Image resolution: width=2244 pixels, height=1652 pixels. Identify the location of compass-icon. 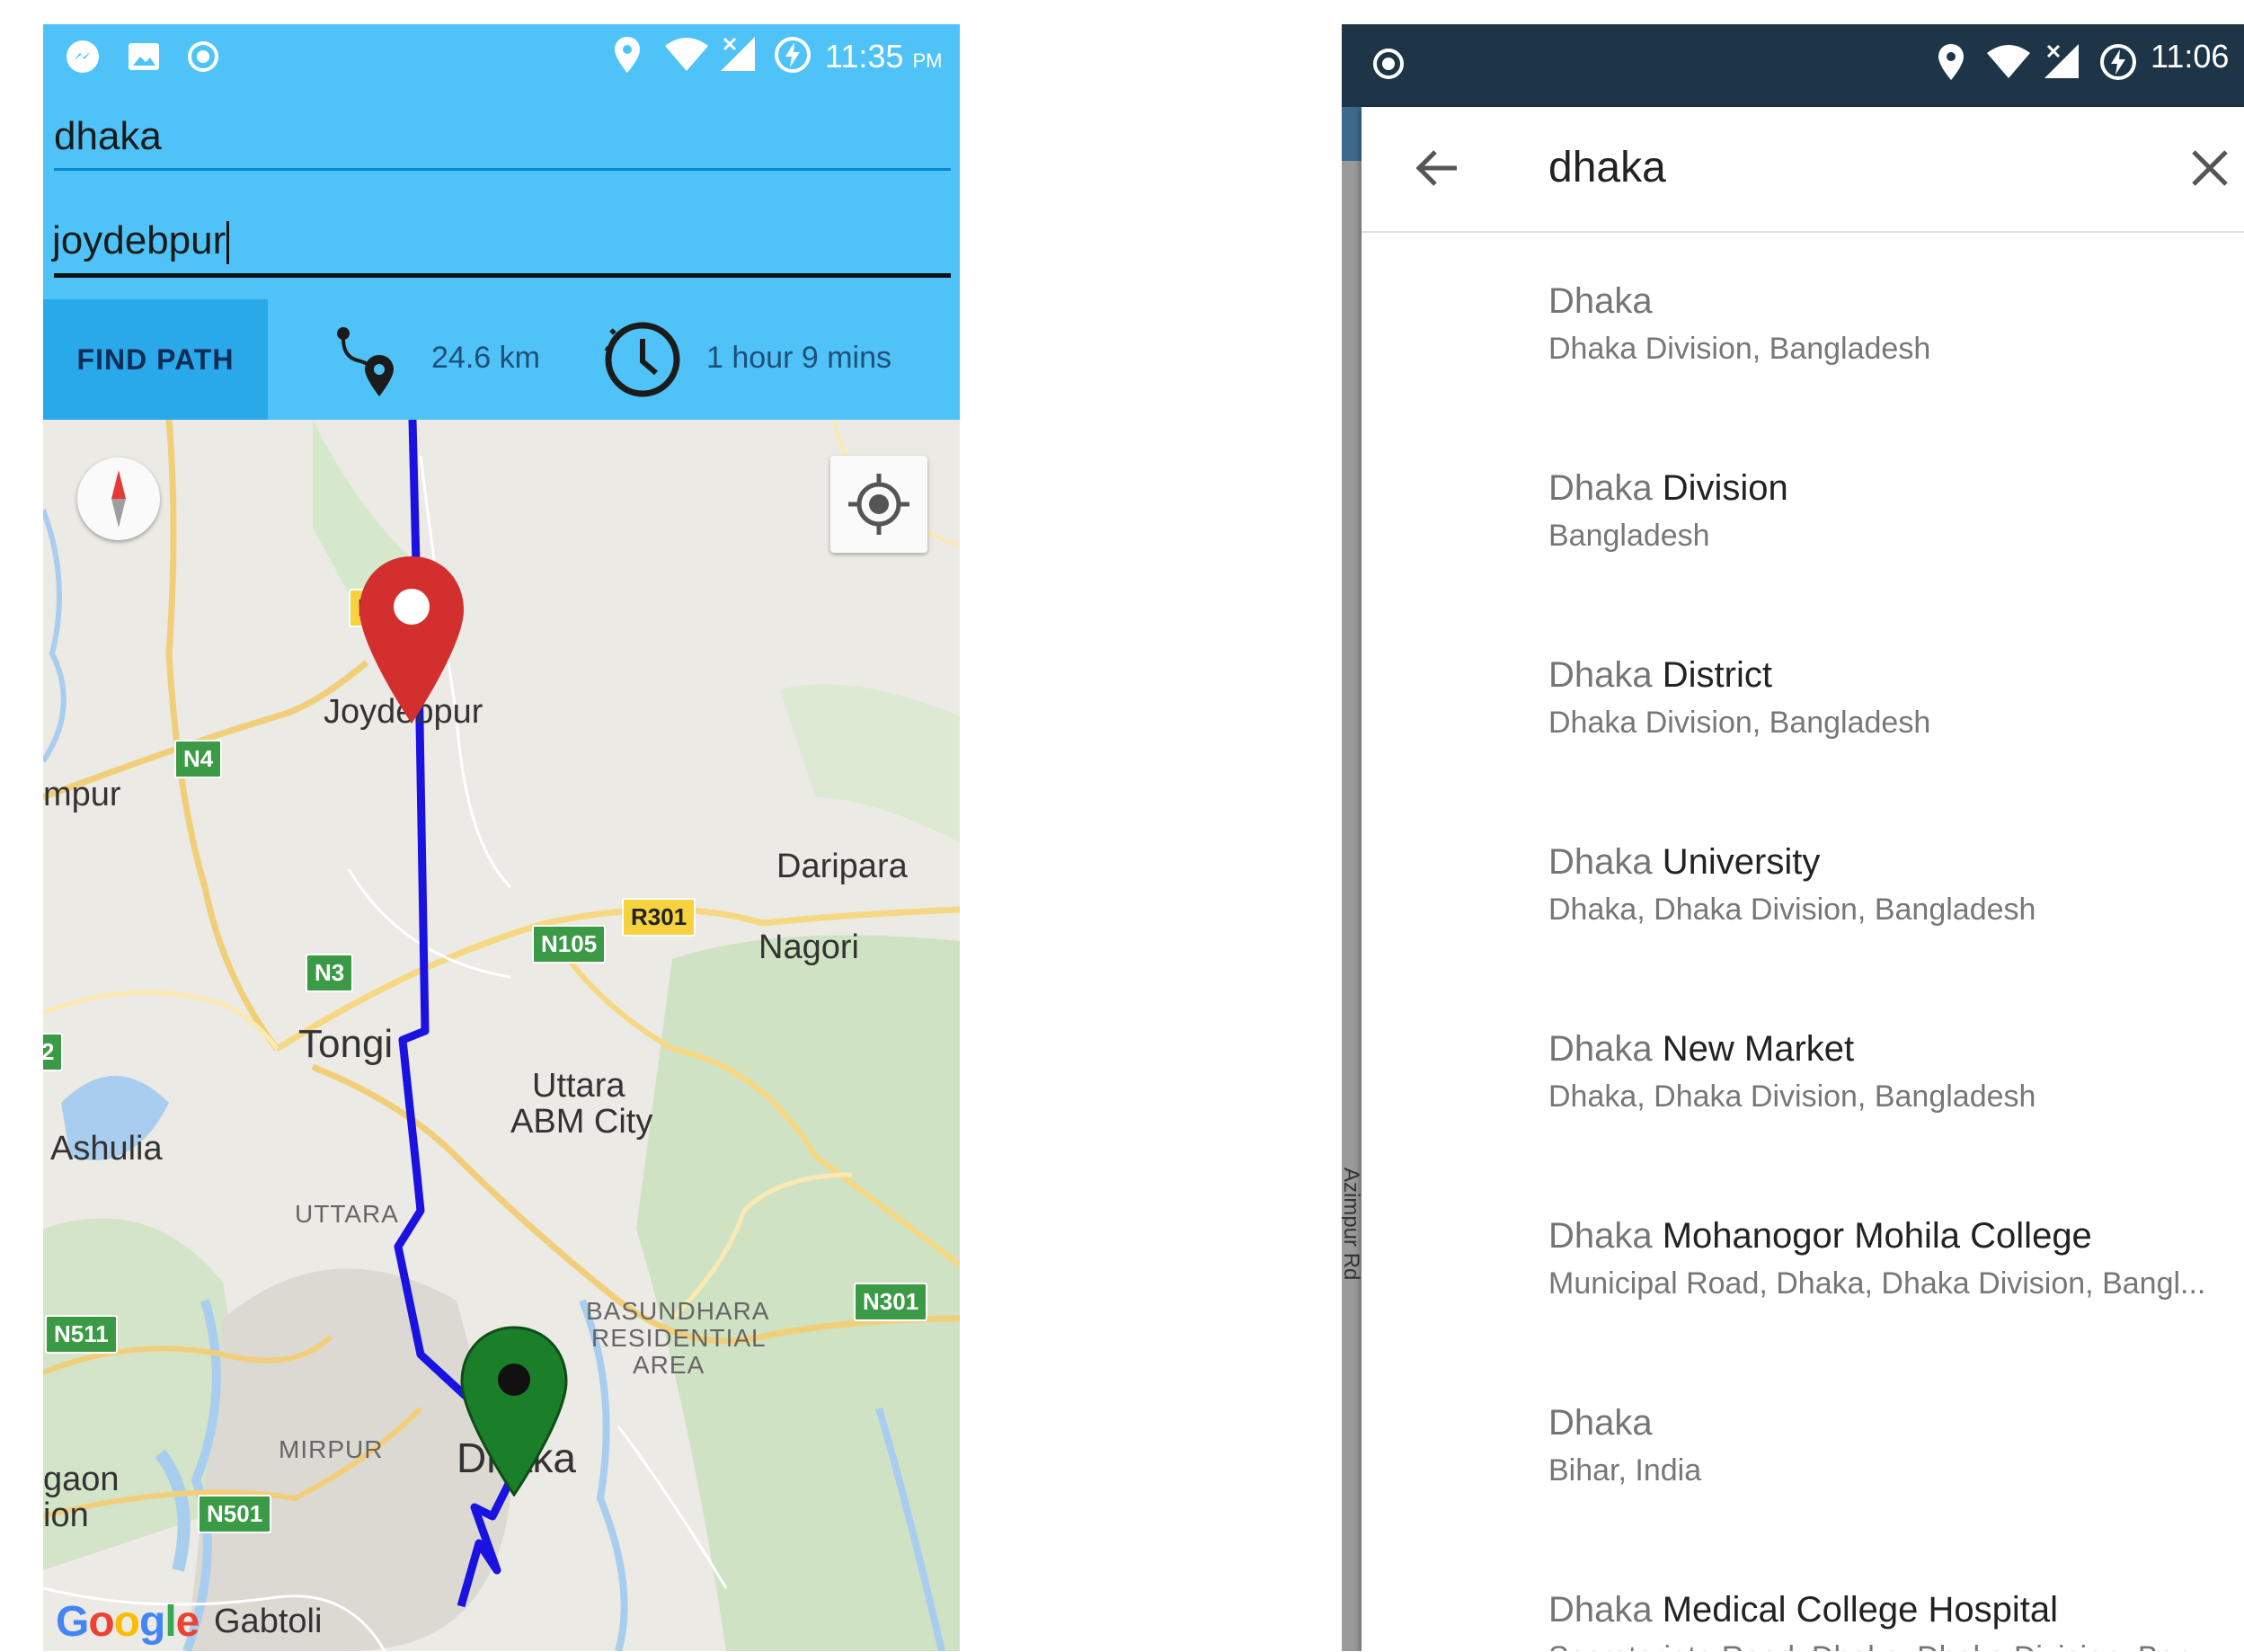
(119, 499).